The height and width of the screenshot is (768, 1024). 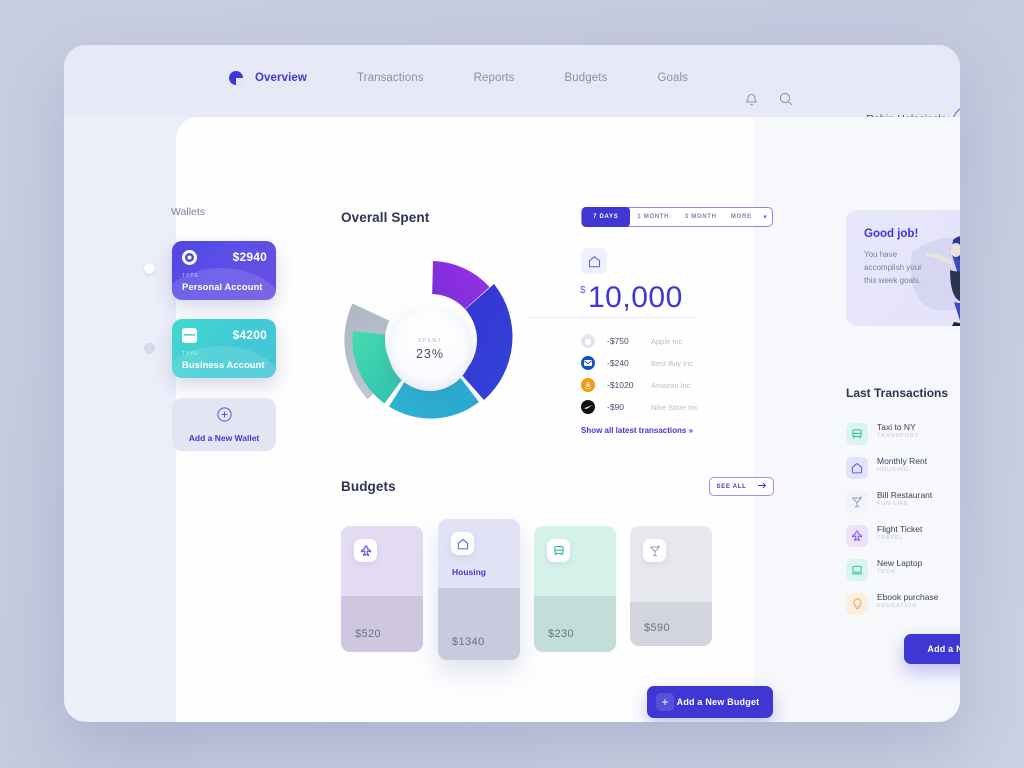 I want to click on bus-icon, so click(x=857, y=434).